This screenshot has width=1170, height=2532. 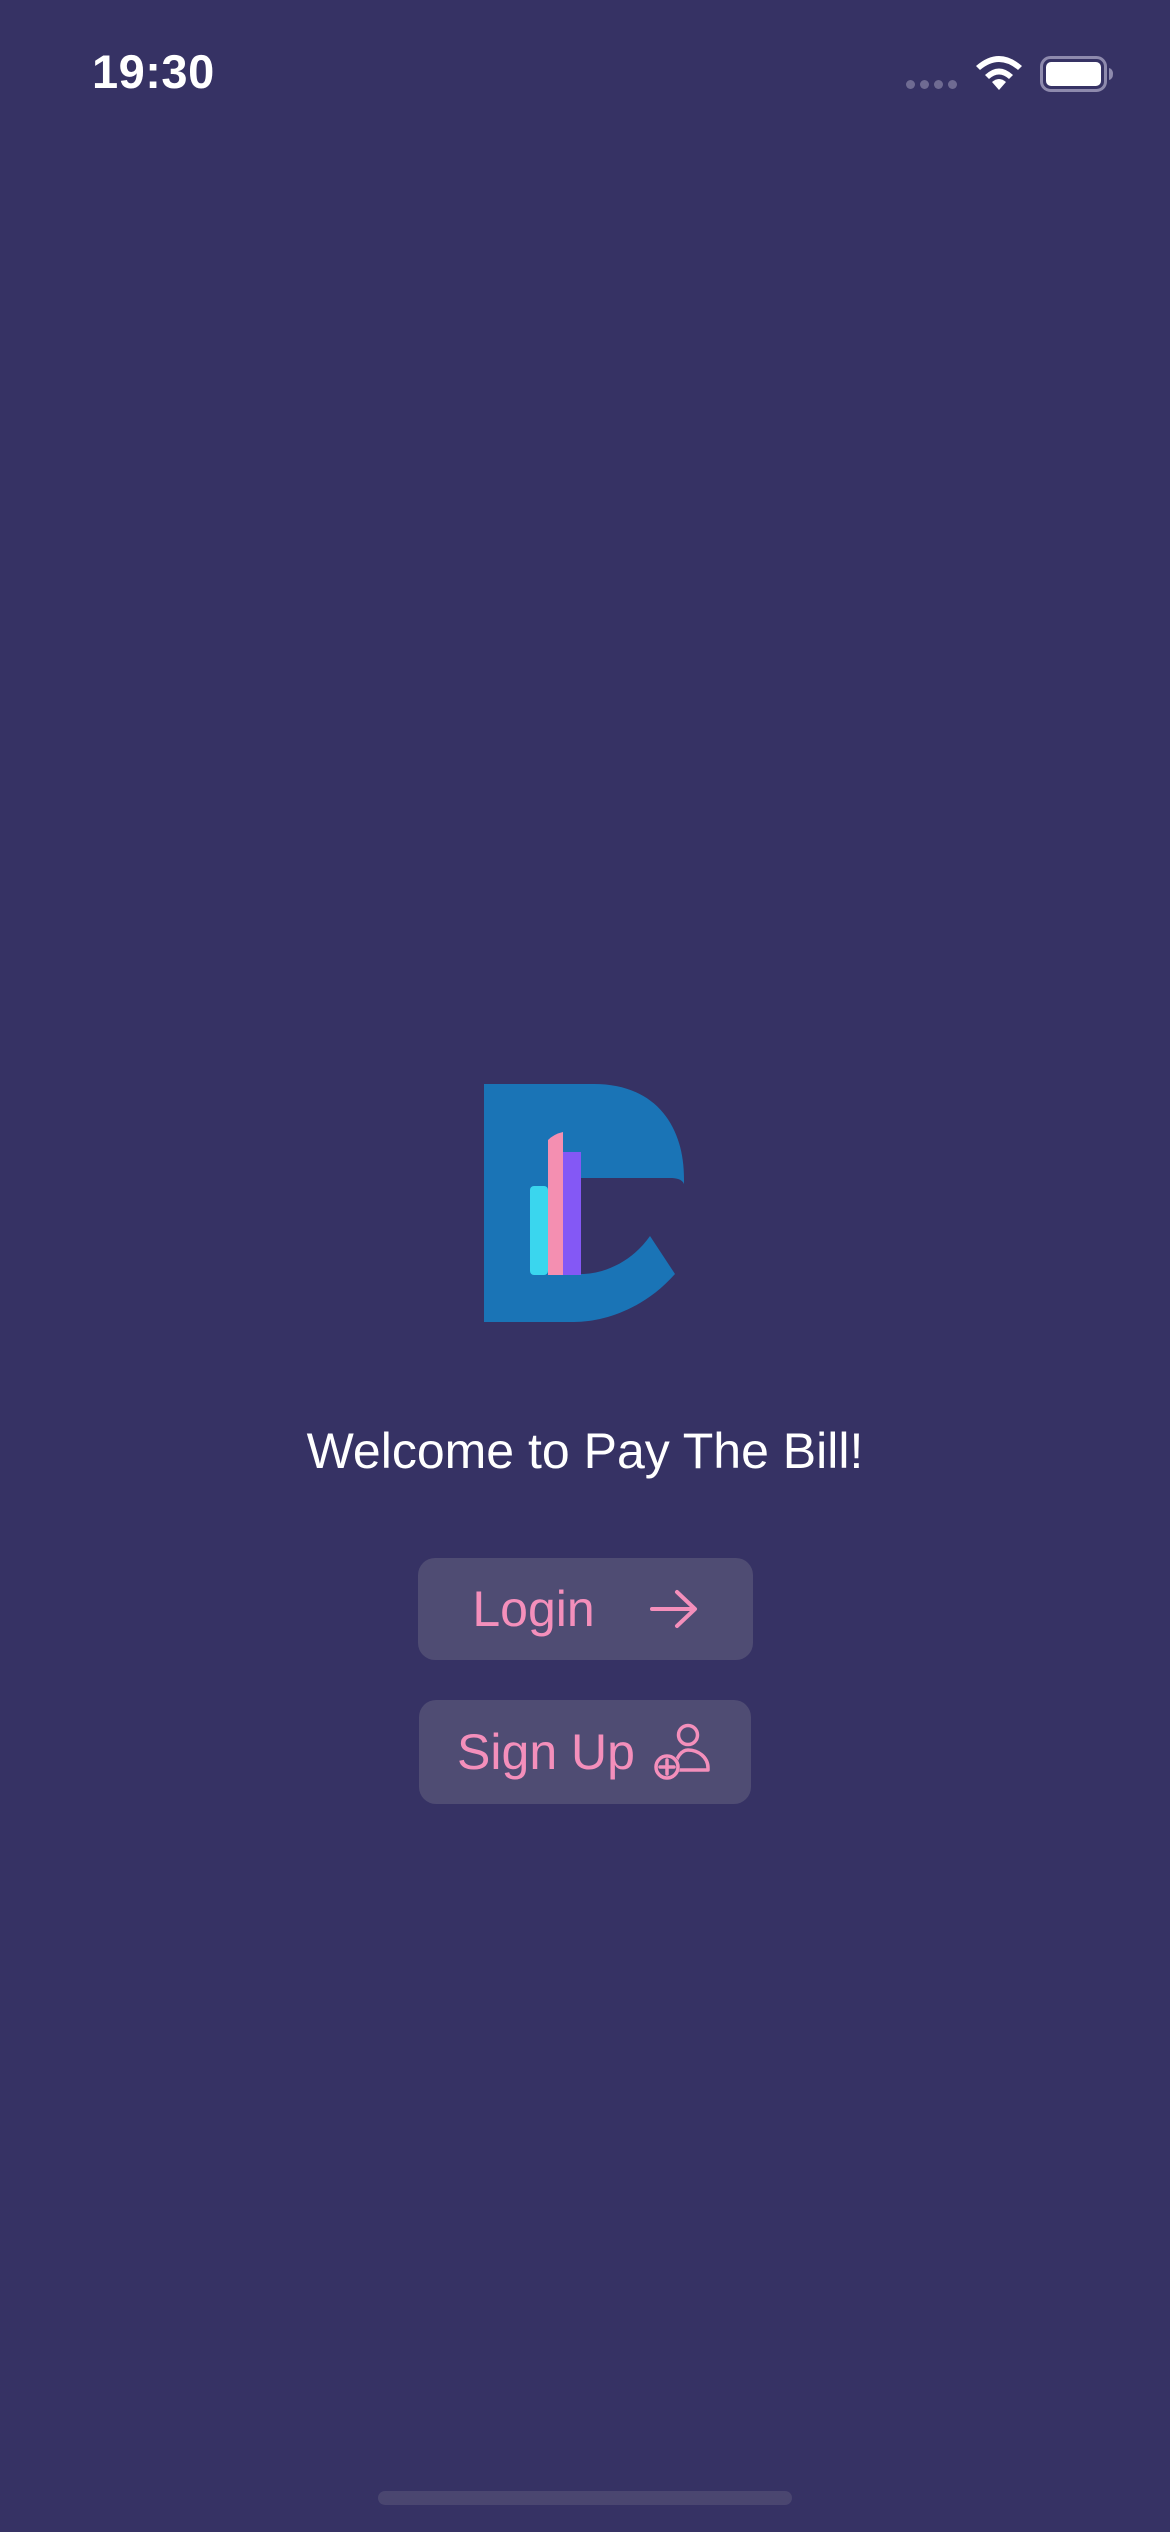 I want to click on cellular-signal-icon, so click(x=931, y=84).